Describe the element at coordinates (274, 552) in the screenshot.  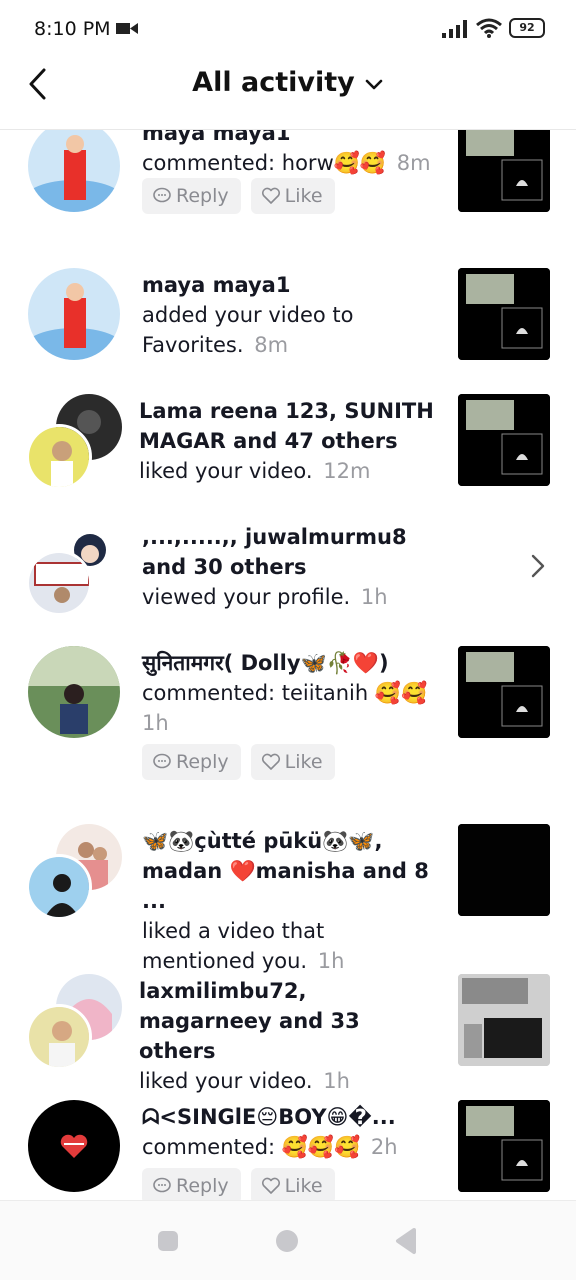
I see `activity-names: ,...,.....,, juwalmurmu8 and 30 others` at that location.